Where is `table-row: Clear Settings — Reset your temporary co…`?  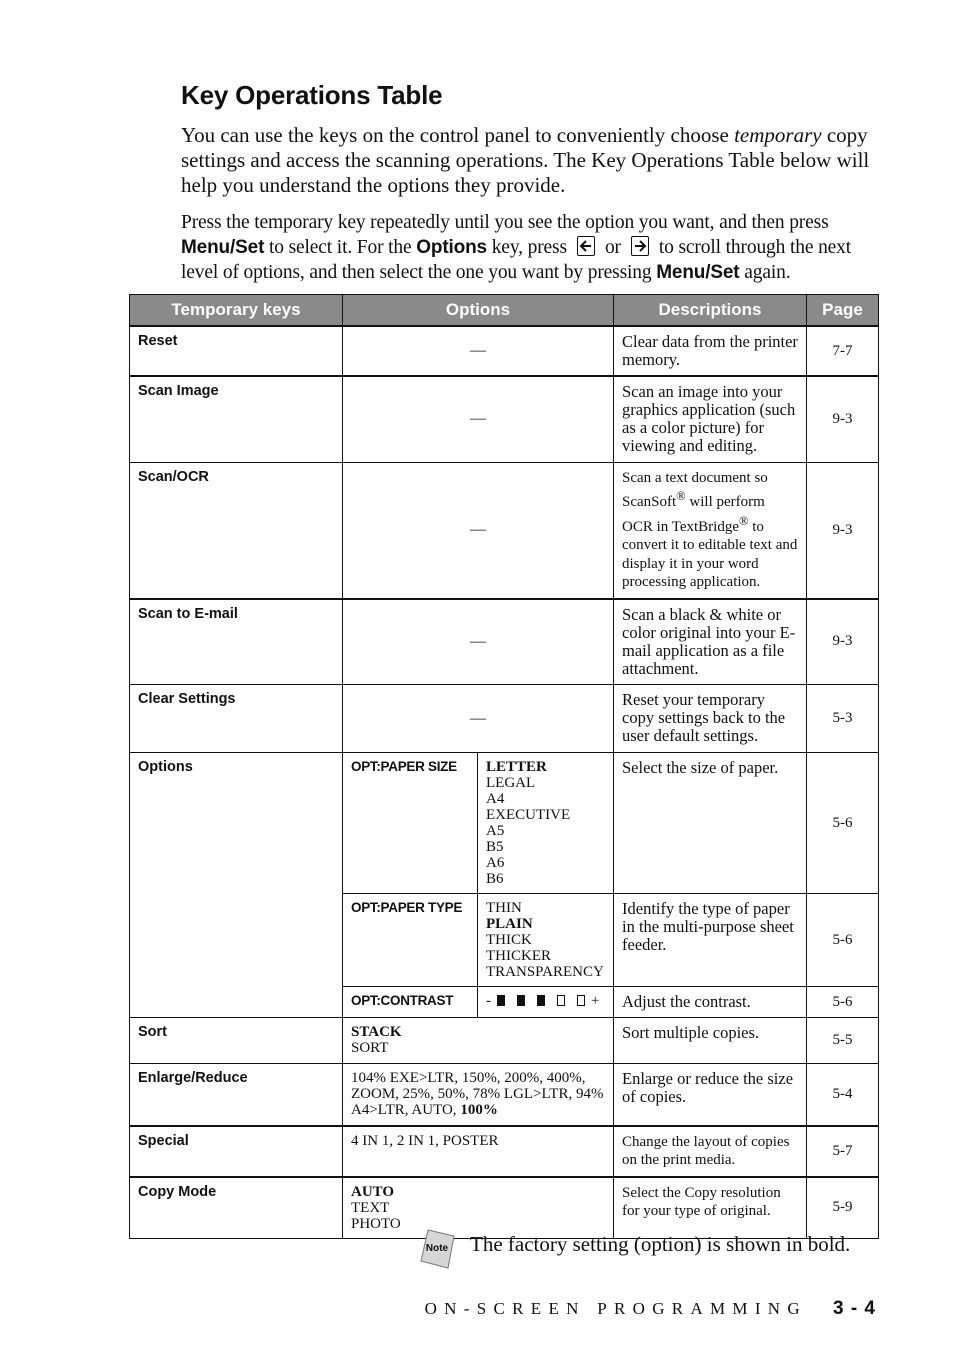 table-row: Clear Settings — Reset your temporary co… is located at coordinates (504, 718).